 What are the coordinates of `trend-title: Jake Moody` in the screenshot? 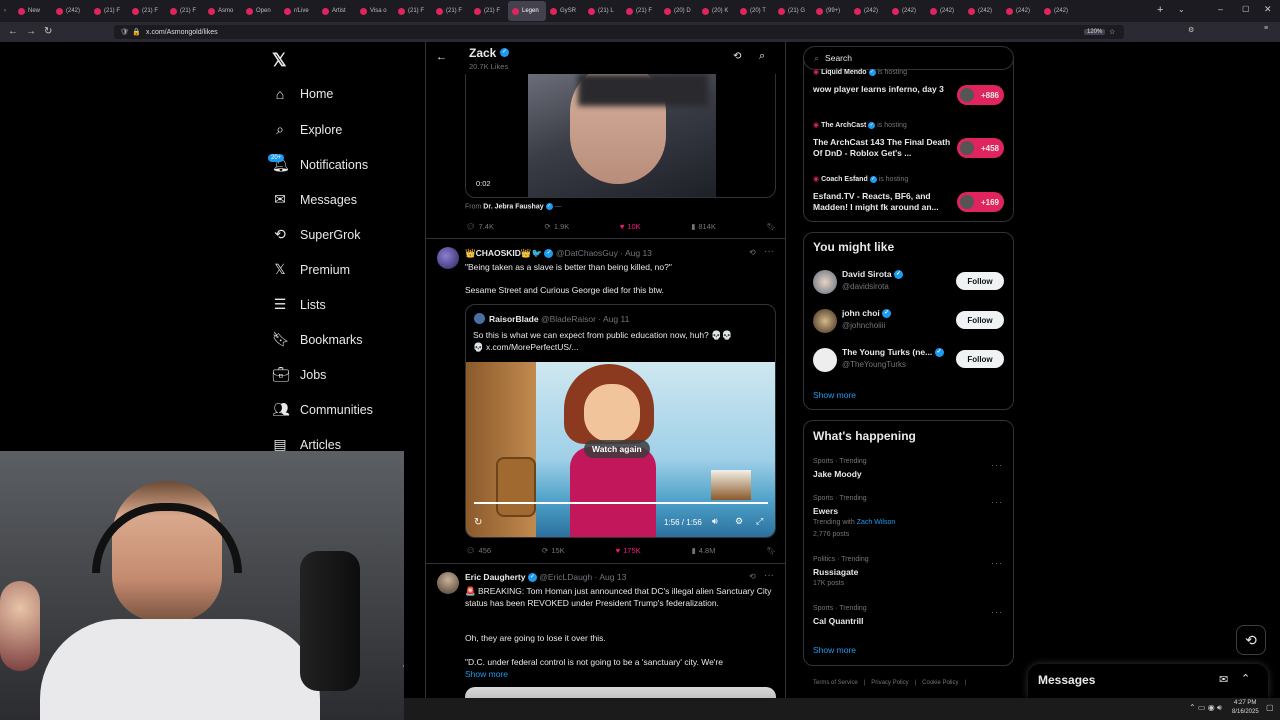 It's located at (837, 474).